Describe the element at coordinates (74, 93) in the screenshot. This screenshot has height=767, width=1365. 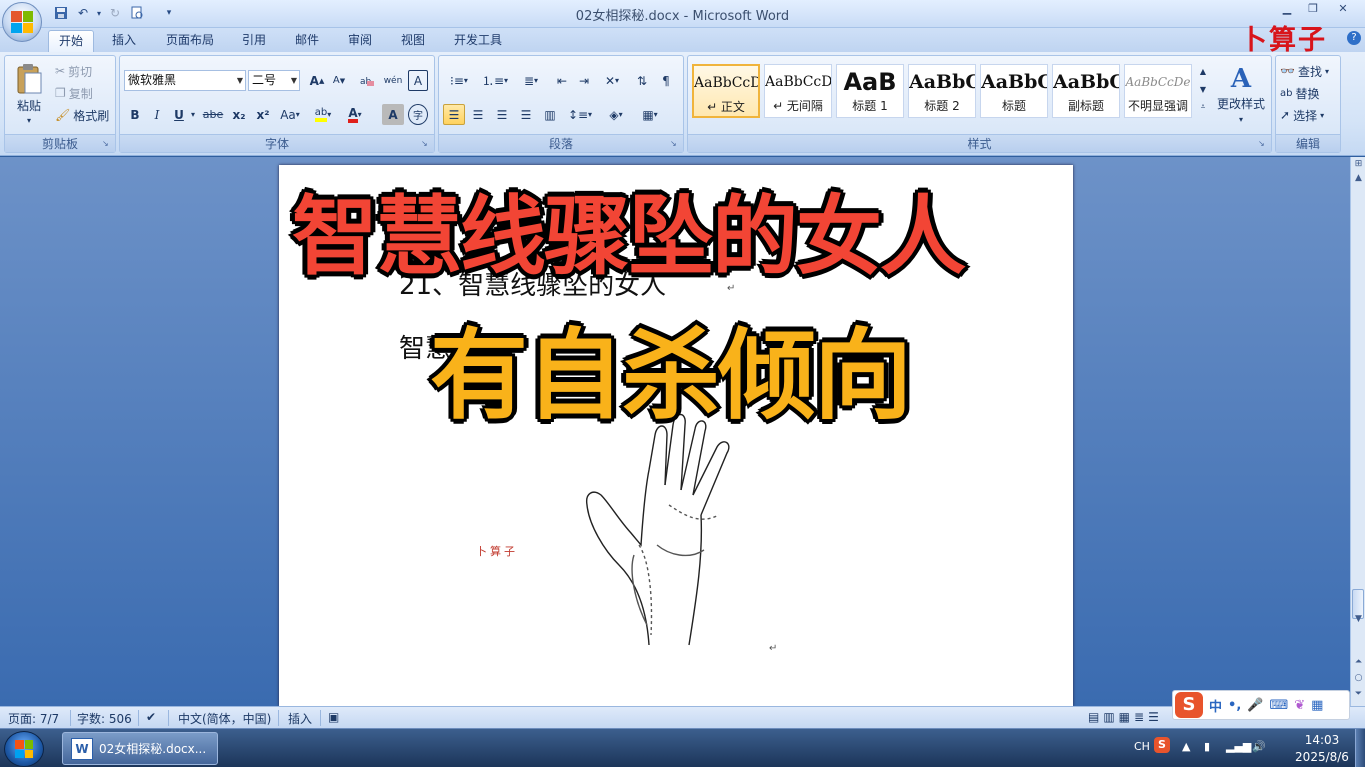
I see `copy-button: ❐ 复制` at that location.